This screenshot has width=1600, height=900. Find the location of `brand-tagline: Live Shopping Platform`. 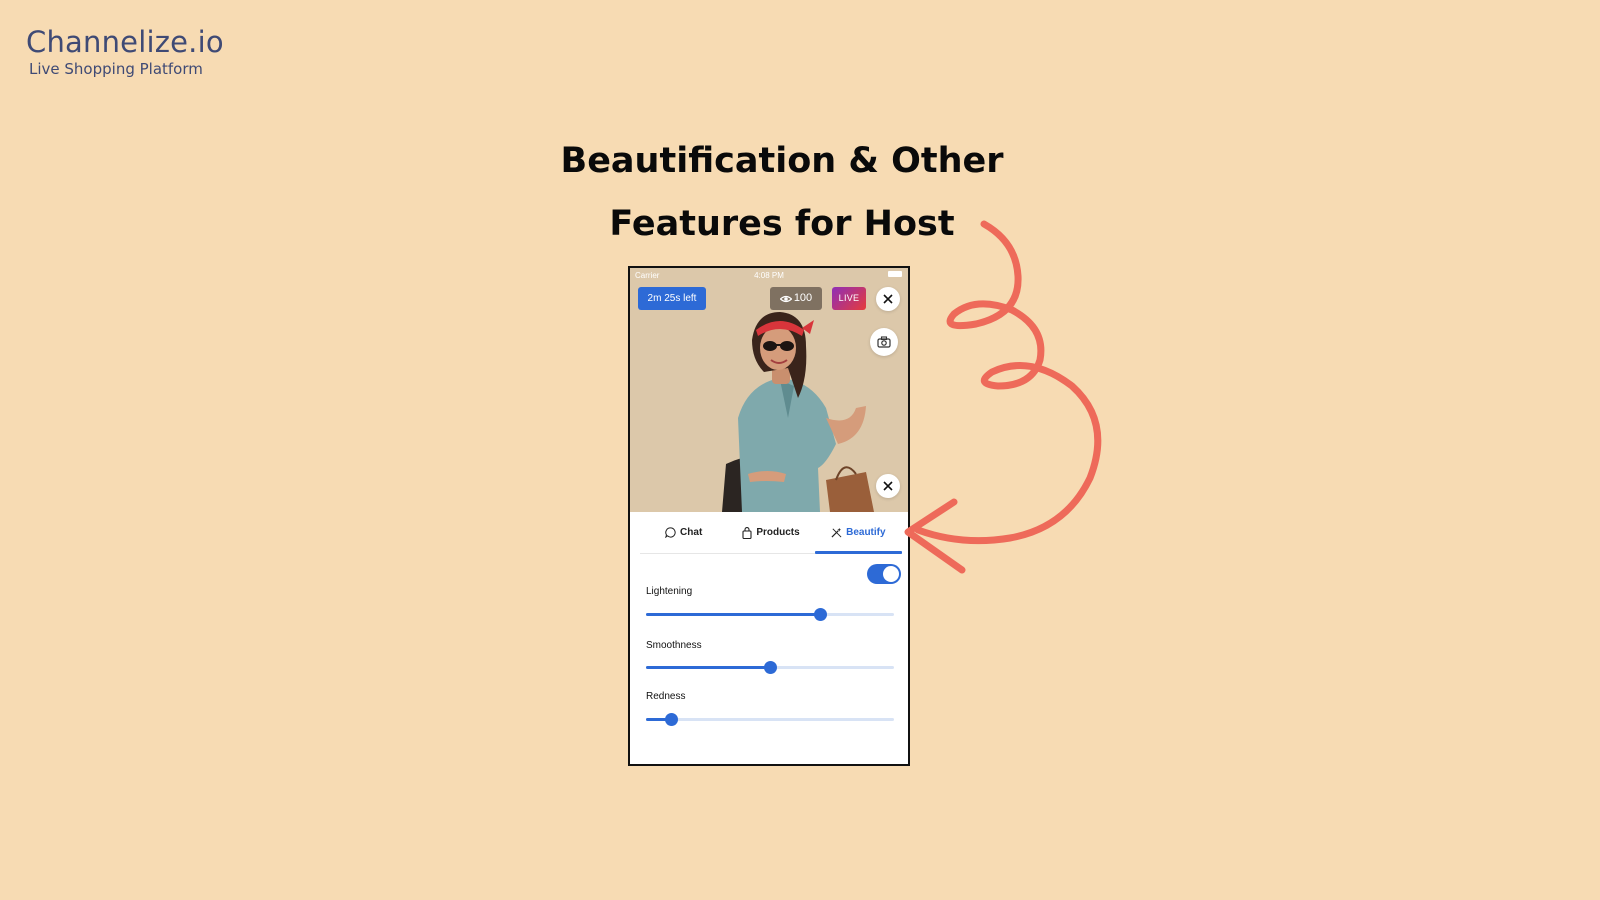

brand-tagline: Live Shopping Platform is located at coordinates (116, 69).